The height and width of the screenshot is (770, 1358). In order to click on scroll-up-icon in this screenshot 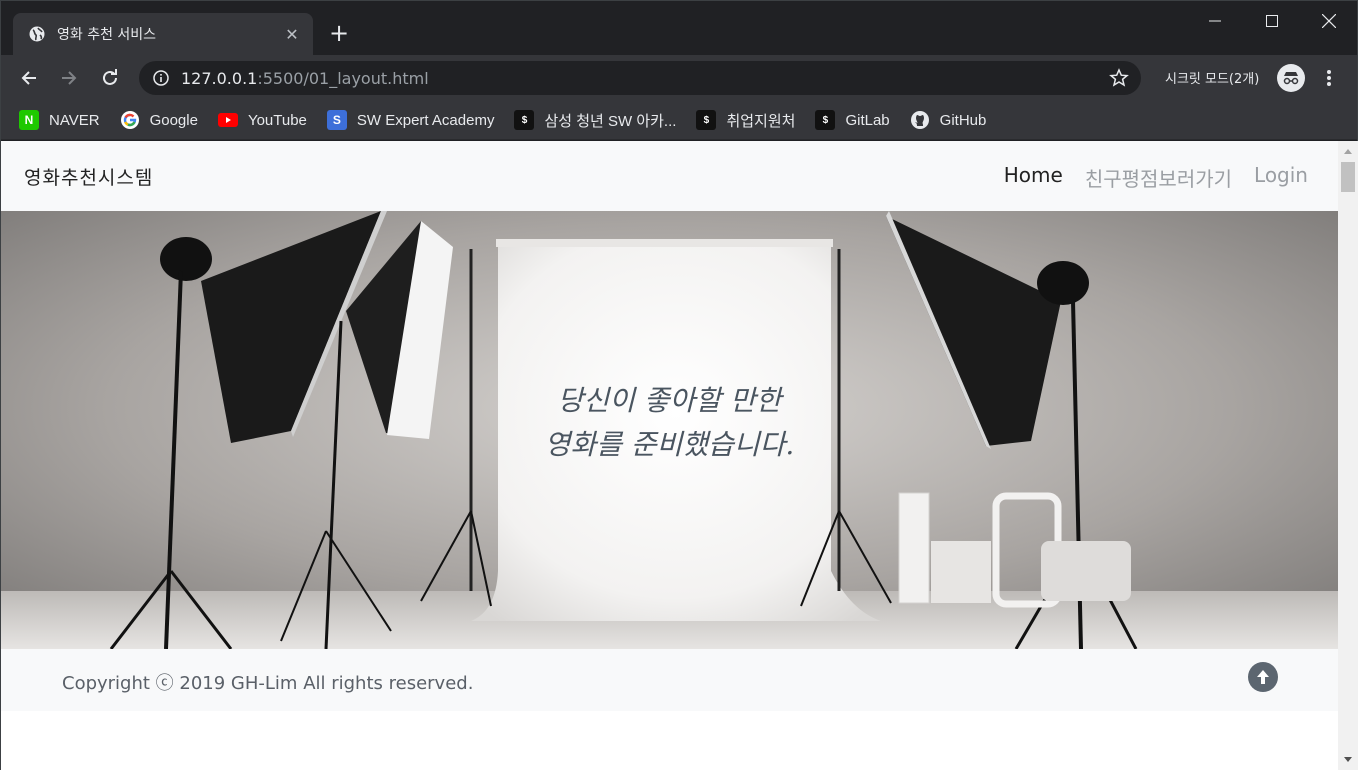, I will do `click(1348, 151)`.